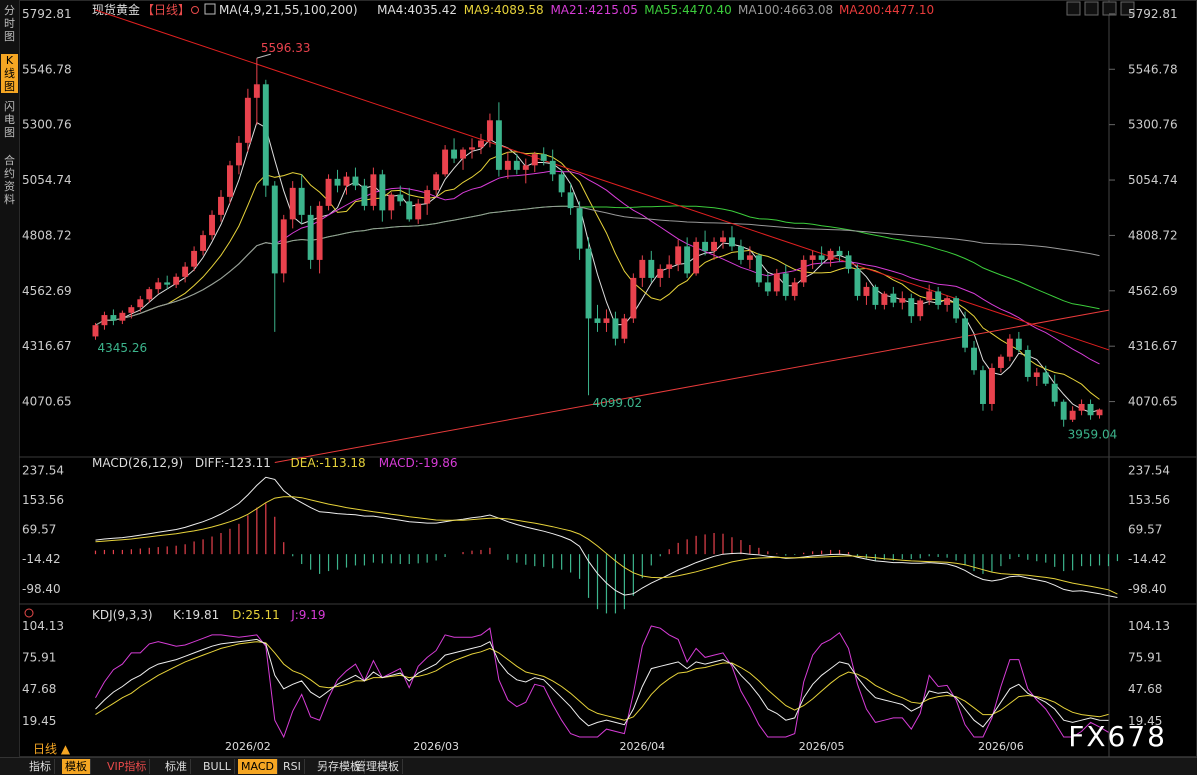 The width and height of the screenshot is (1197, 775). I want to click on main-ytick-left-3: 5054.74, so click(47, 180).